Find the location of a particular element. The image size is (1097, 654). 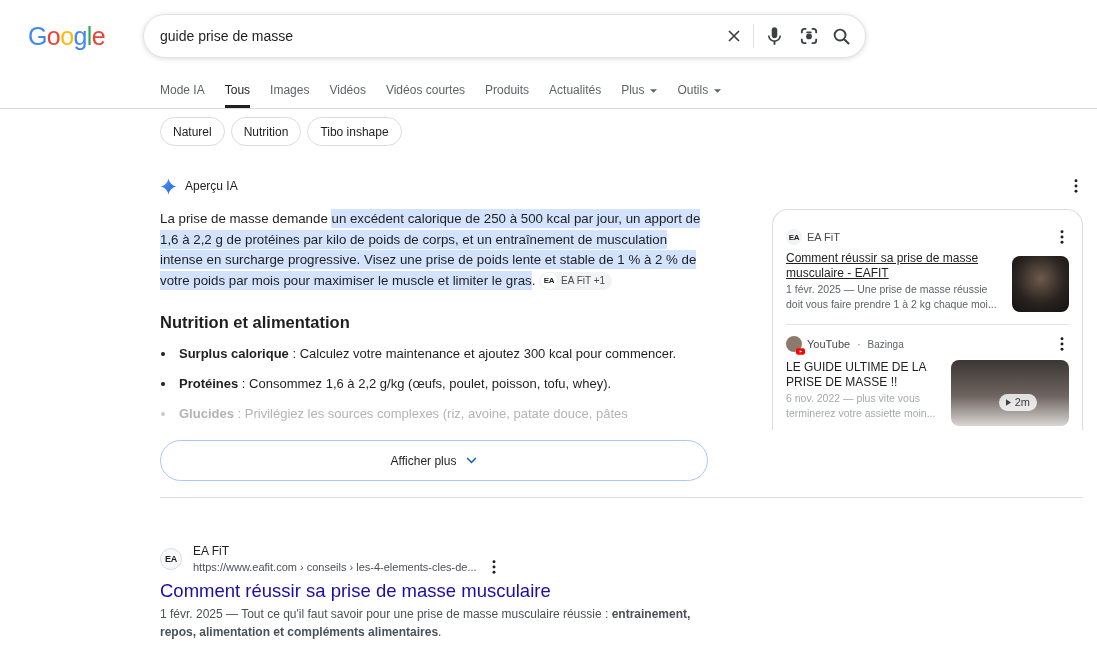

tab: Produits is located at coordinates (507, 91).